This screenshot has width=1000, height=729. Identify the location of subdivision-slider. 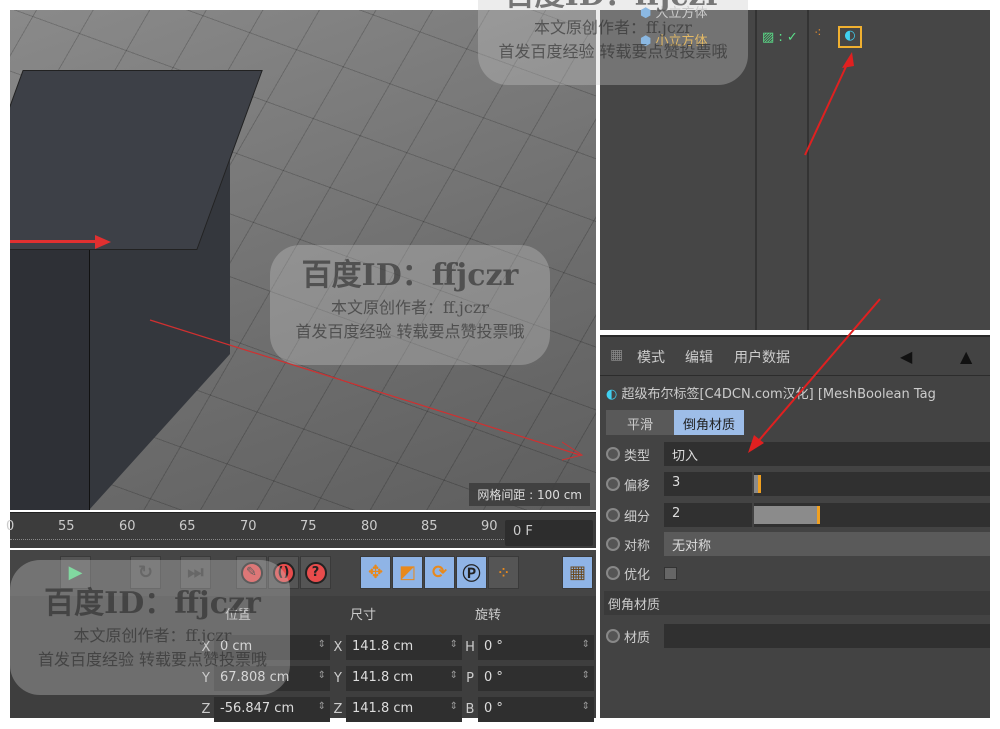
(872, 515).